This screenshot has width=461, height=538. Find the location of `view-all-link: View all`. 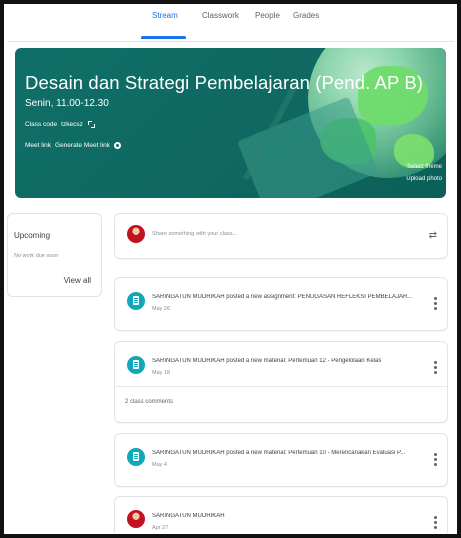

view-all-link: View all is located at coordinates (77, 280).